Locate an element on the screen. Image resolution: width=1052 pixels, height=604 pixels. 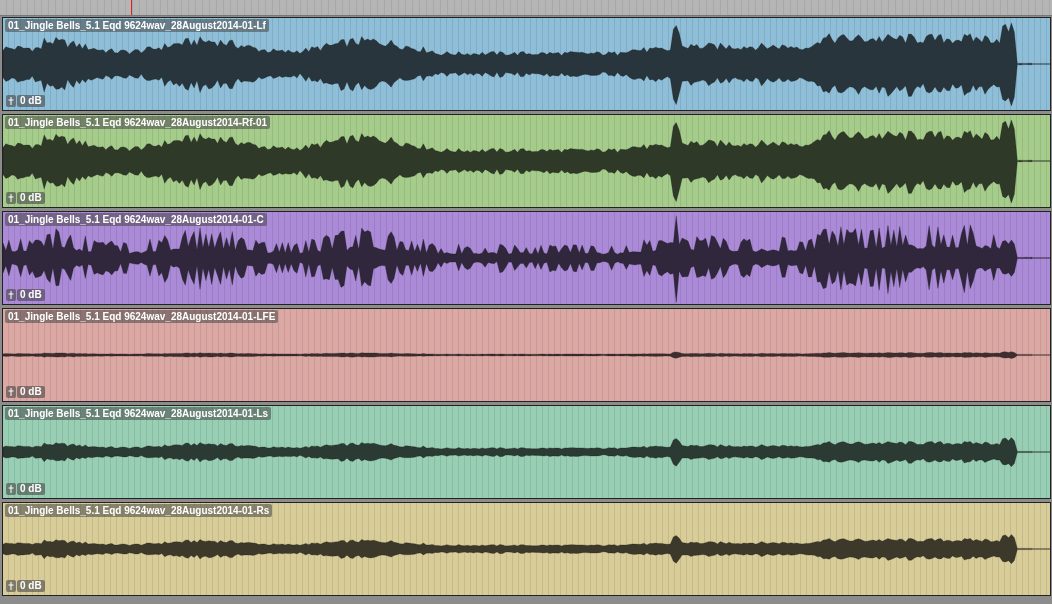
playhead-marker is located at coordinates (131, 7).